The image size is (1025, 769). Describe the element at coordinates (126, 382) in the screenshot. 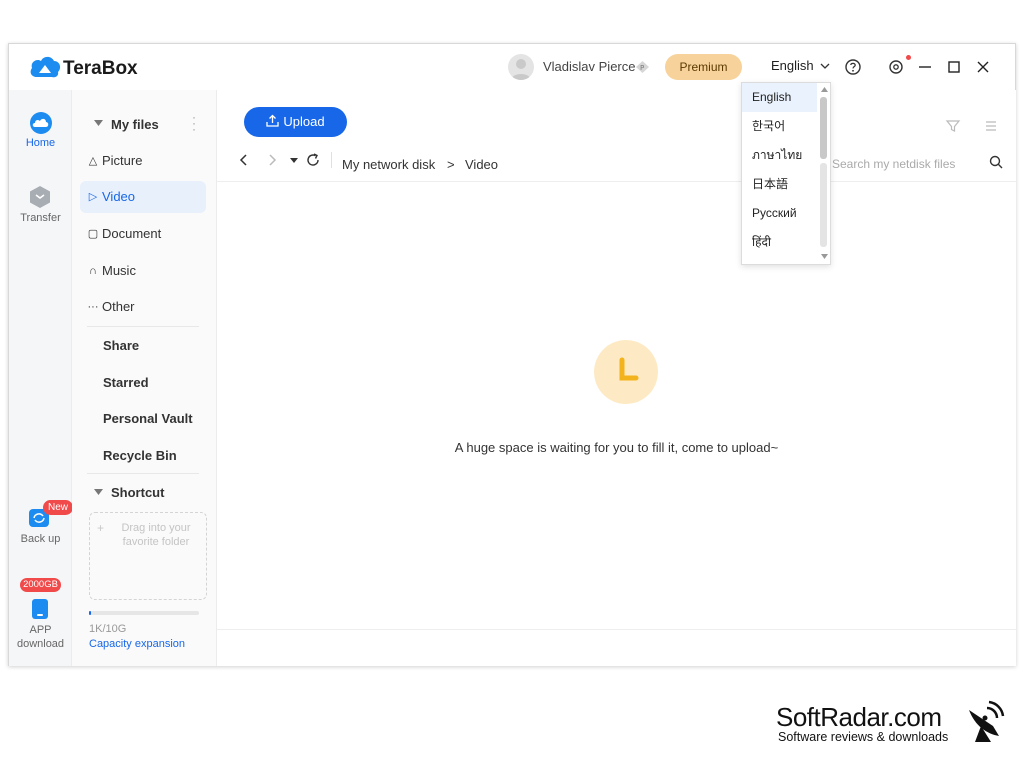

I see `sidebar-item-starred: Starred` at that location.